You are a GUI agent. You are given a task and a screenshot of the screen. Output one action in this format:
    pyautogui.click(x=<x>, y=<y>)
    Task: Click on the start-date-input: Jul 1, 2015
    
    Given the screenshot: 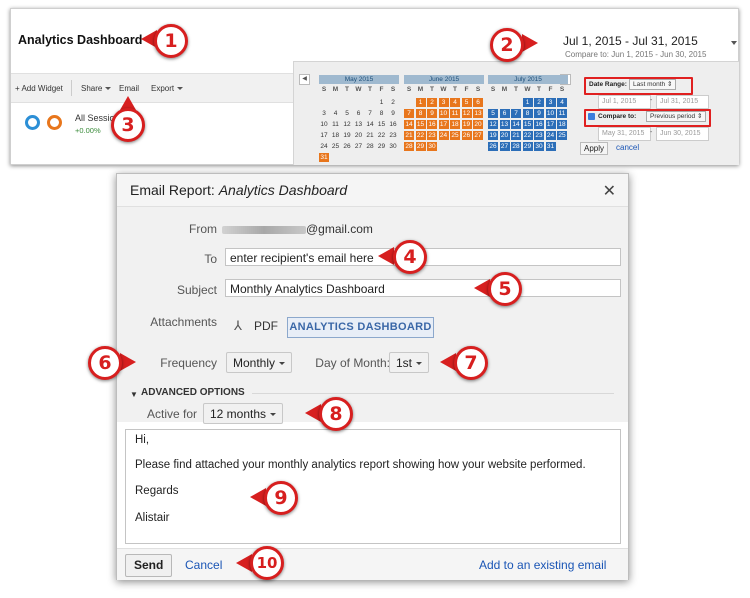 What is the action you would take?
    pyautogui.click(x=624, y=102)
    